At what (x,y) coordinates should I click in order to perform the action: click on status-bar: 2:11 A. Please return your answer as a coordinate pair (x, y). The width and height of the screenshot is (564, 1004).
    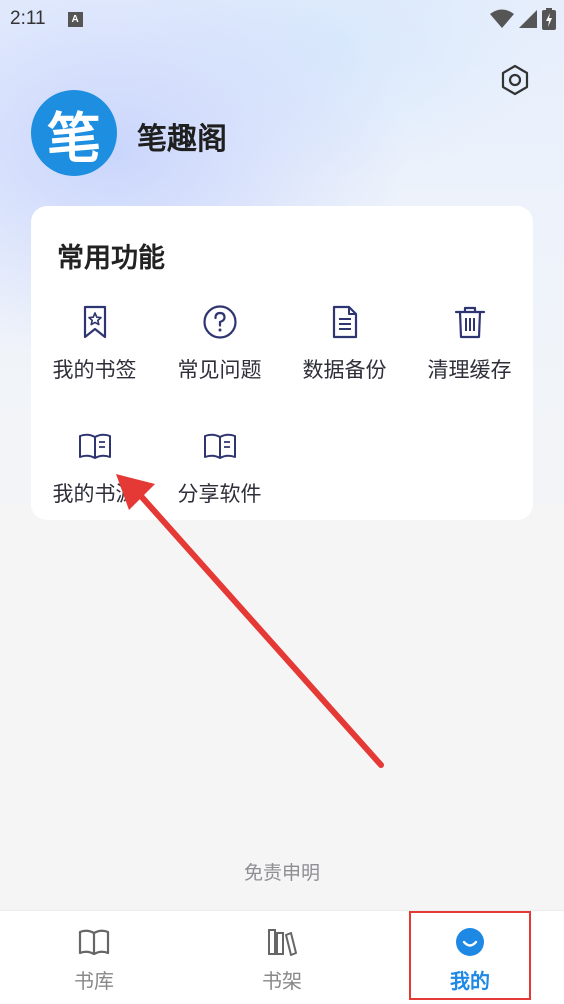
    Looking at the image, I should click on (282, 19).